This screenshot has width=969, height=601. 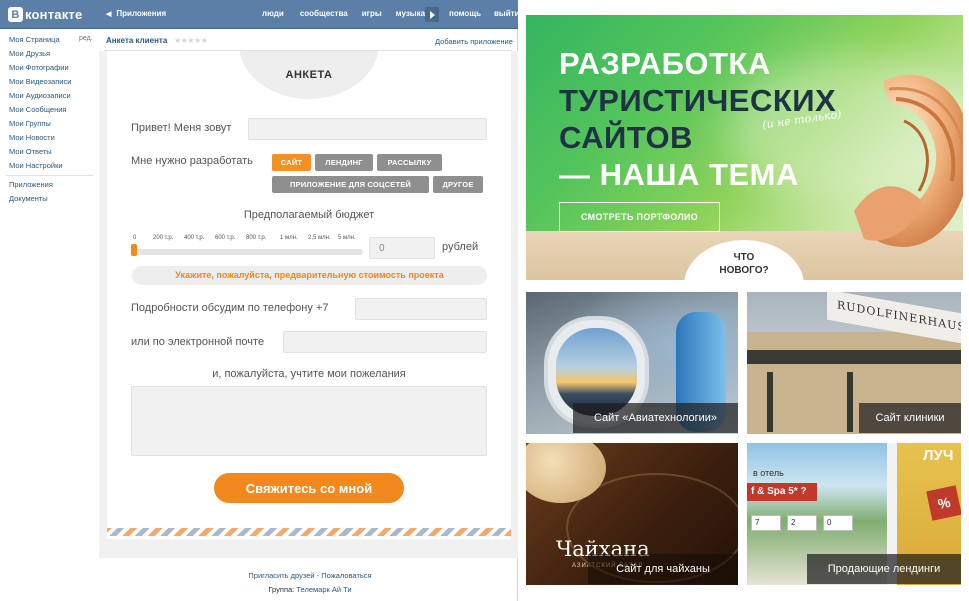 What do you see at coordinates (281, 575) in the screenshot?
I see `invite-friends-link: Пригласить друзей` at bounding box center [281, 575].